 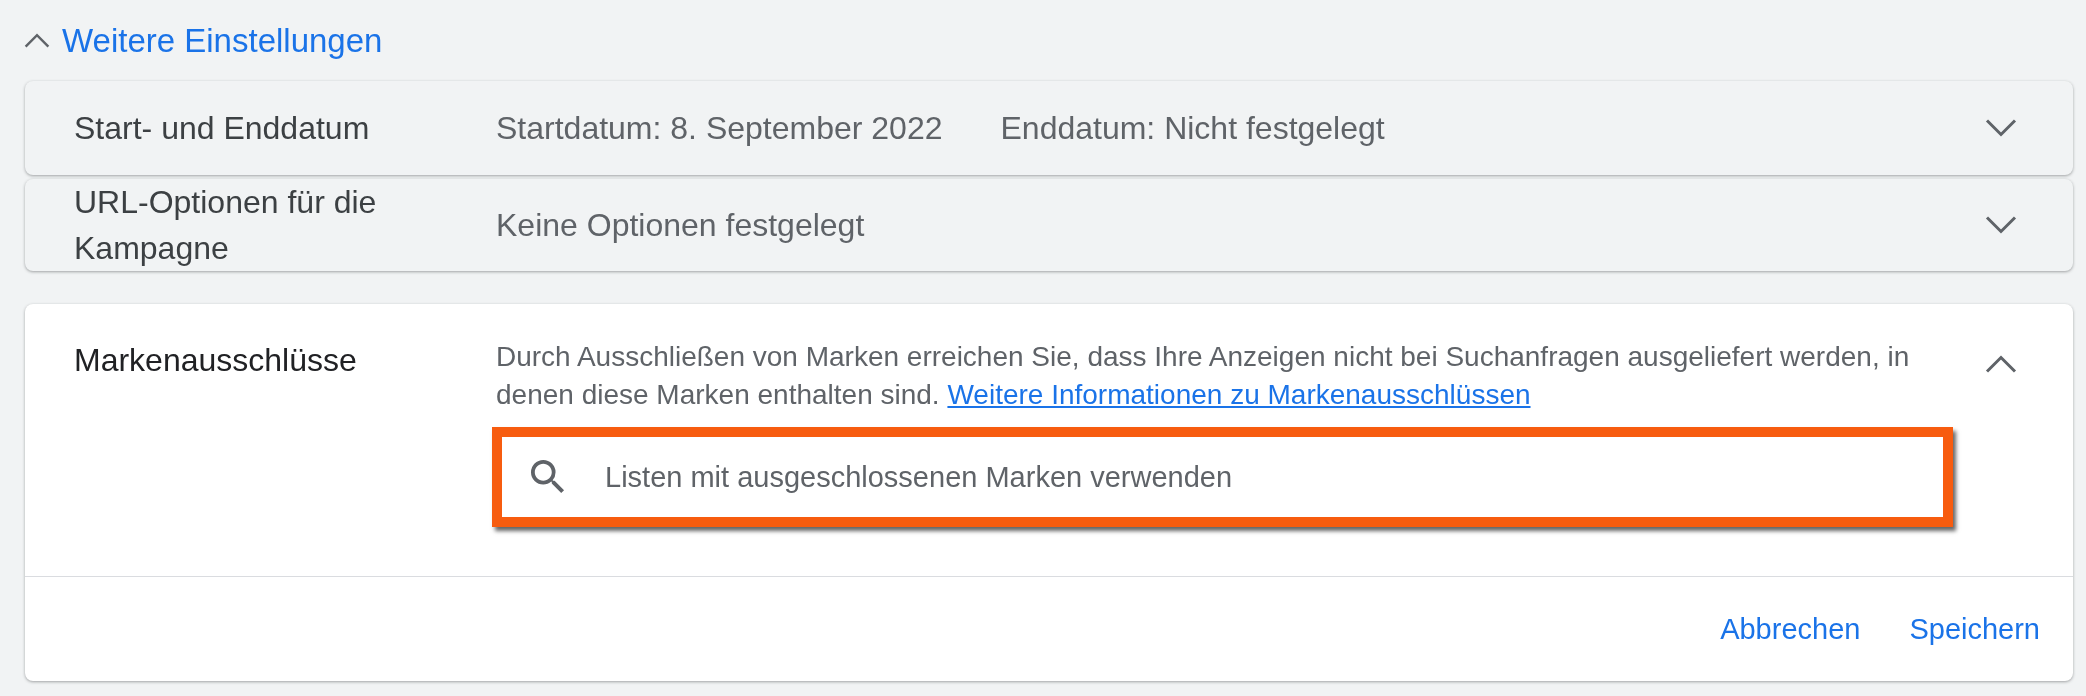 I want to click on row-value: Enddatum: Nicht festgelegt, so click(x=1192, y=128).